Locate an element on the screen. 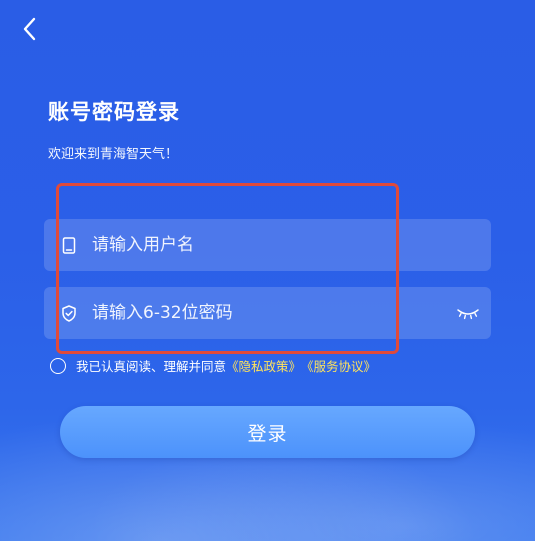 This screenshot has width=535, height=541. phone-icon is located at coordinates (69, 245).